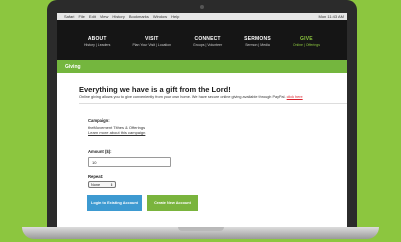 This screenshot has width=401, height=242. What do you see at coordinates (257, 48) in the screenshot?
I see `nav-item-sermons: SERMONS Sermon | Media` at bounding box center [257, 48].